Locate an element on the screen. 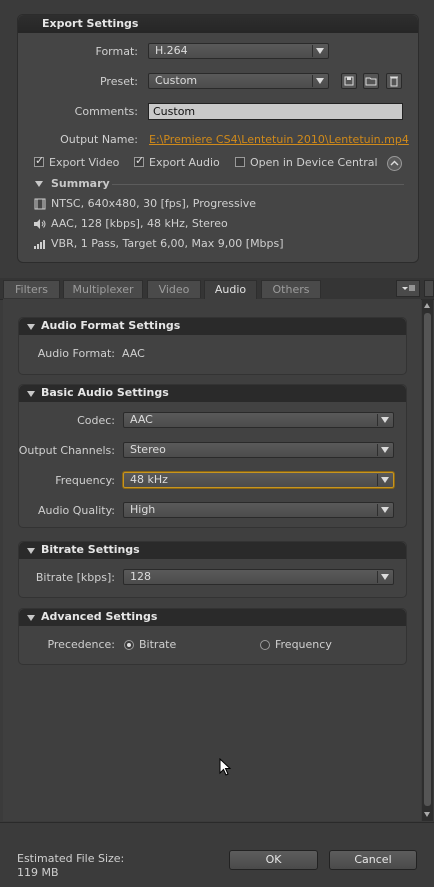  audio-quality-dropdown: High is located at coordinates (258, 510).